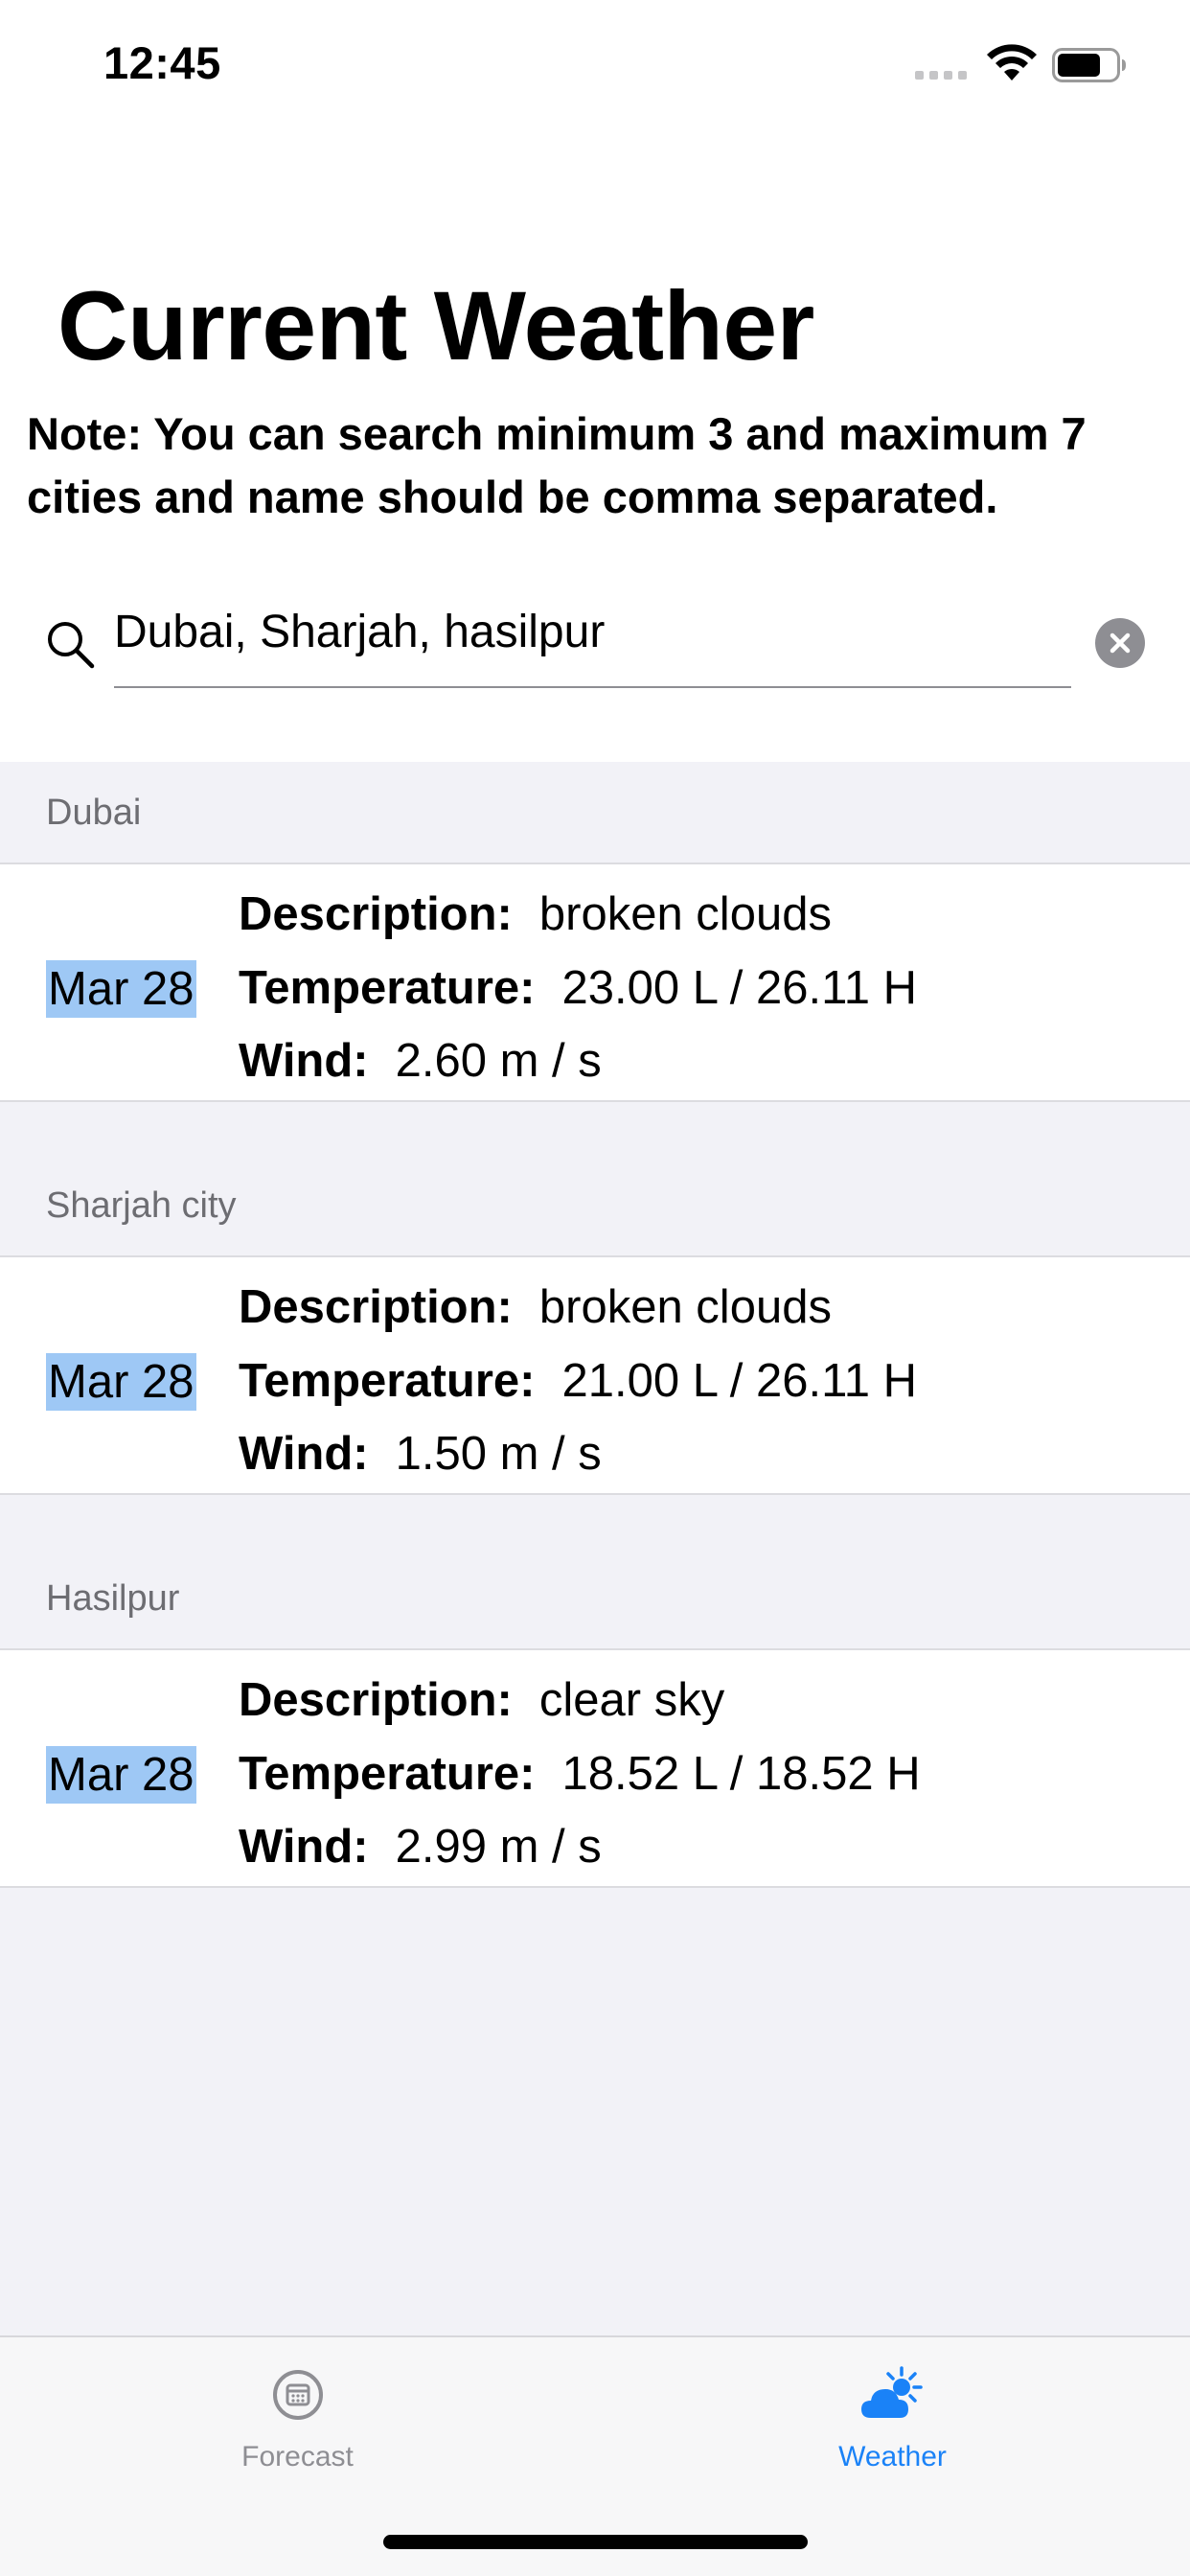 This screenshot has height=2576, width=1190. Describe the element at coordinates (741, 1774) in the screenshot. I see `temperature-value: 18.52 L / 18.52 H` at that location.